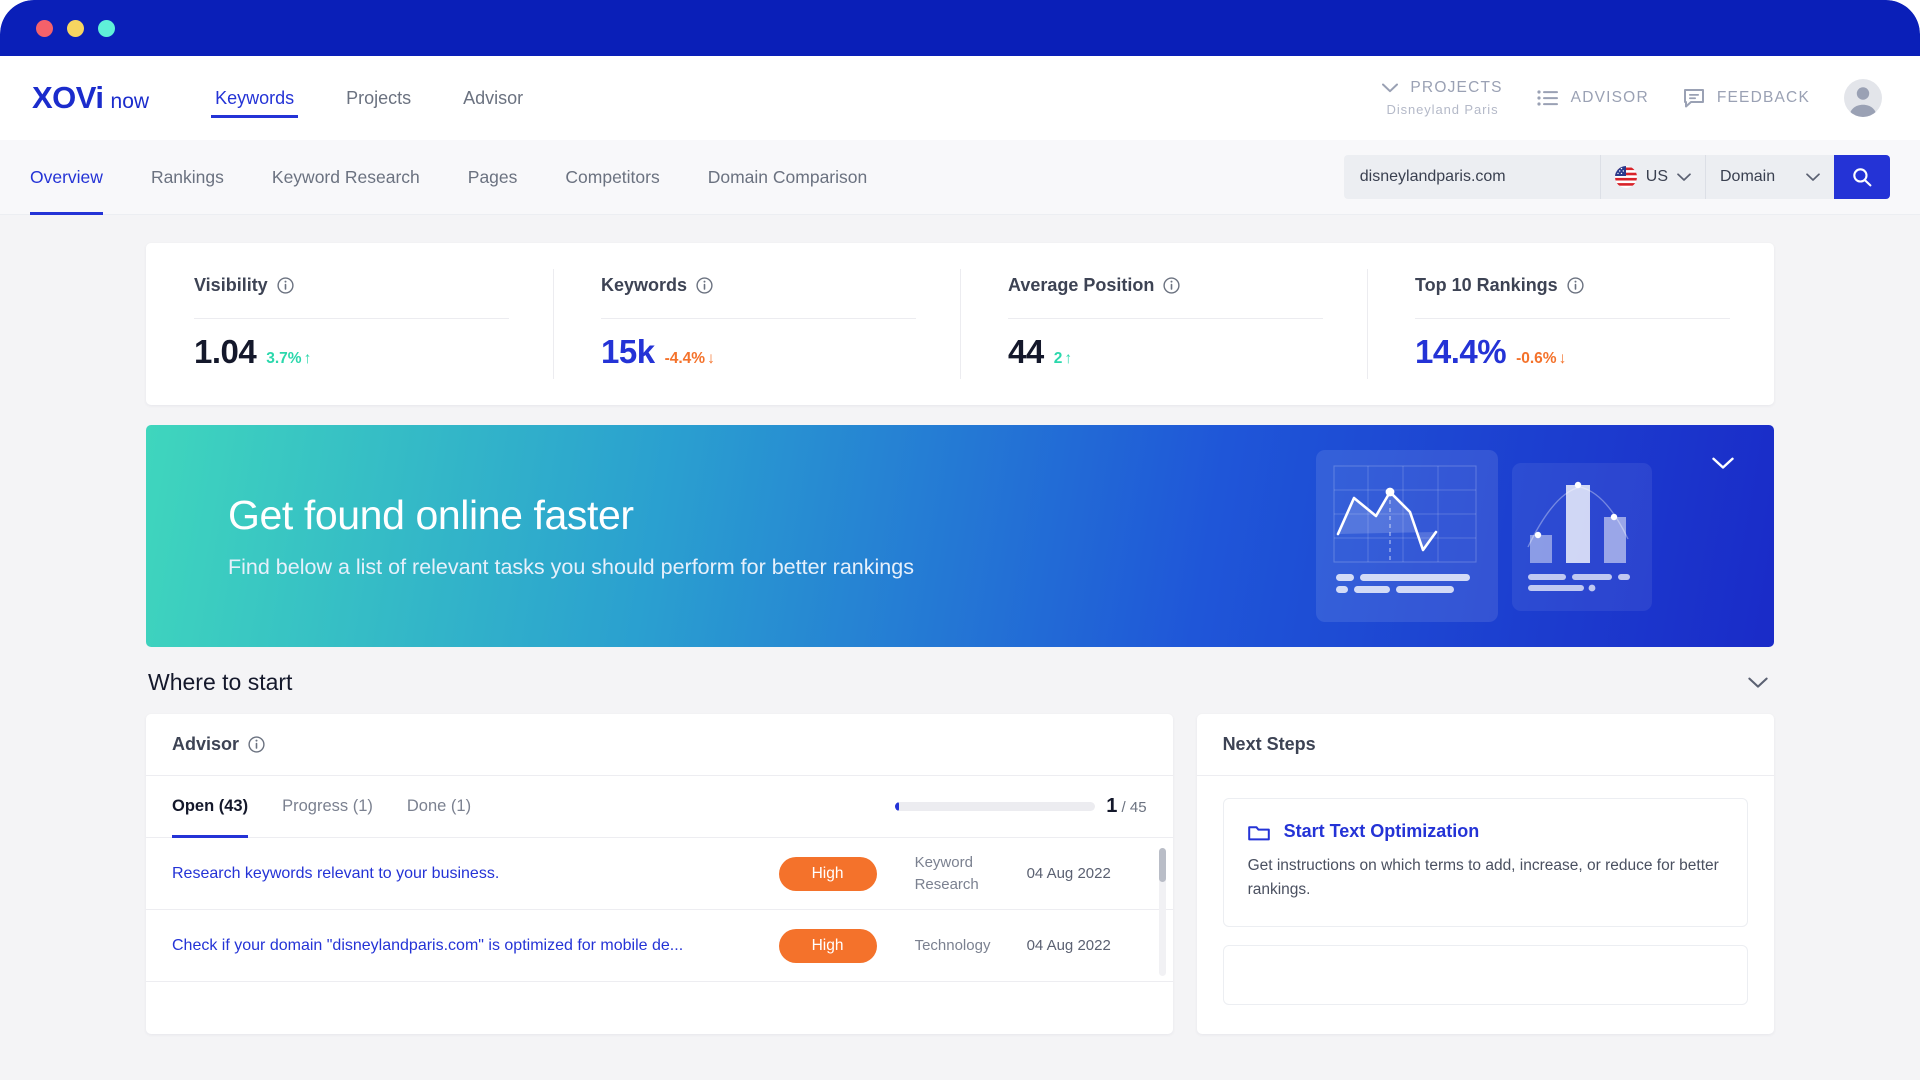 The image size is (1920, 1080). Describe the element at coordinates (1593, 98) in the screenshot. I see `advisor-shortcut: ADVISOR` at that location.